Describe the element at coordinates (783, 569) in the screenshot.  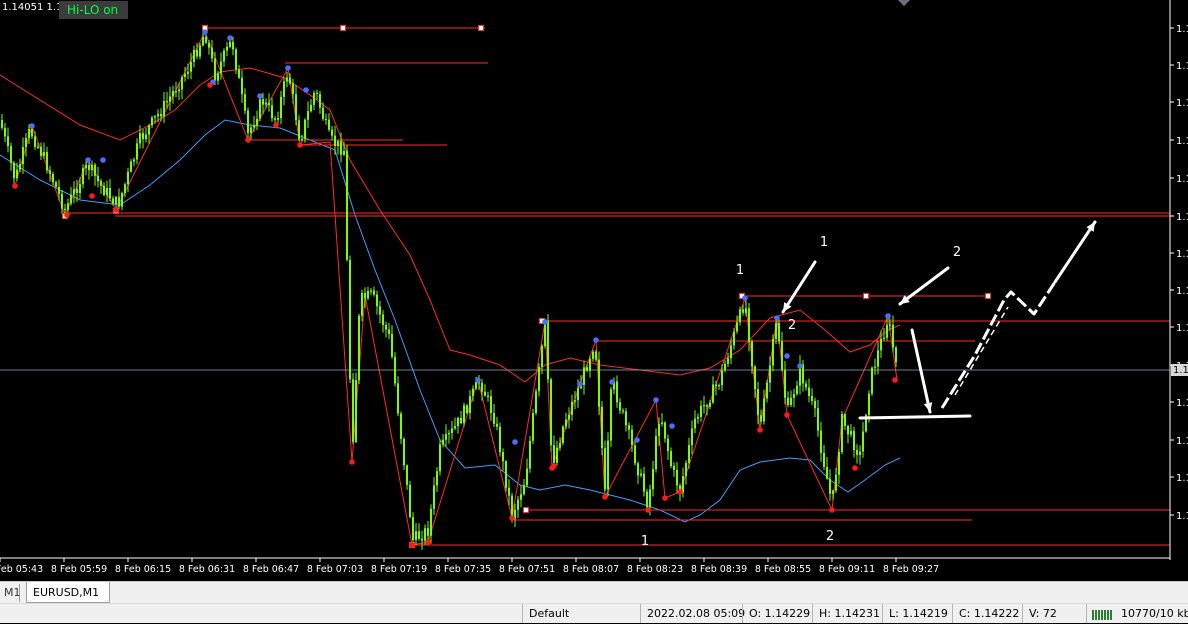
I see `time-tick-label: 8 Feb 08:55` at that location.